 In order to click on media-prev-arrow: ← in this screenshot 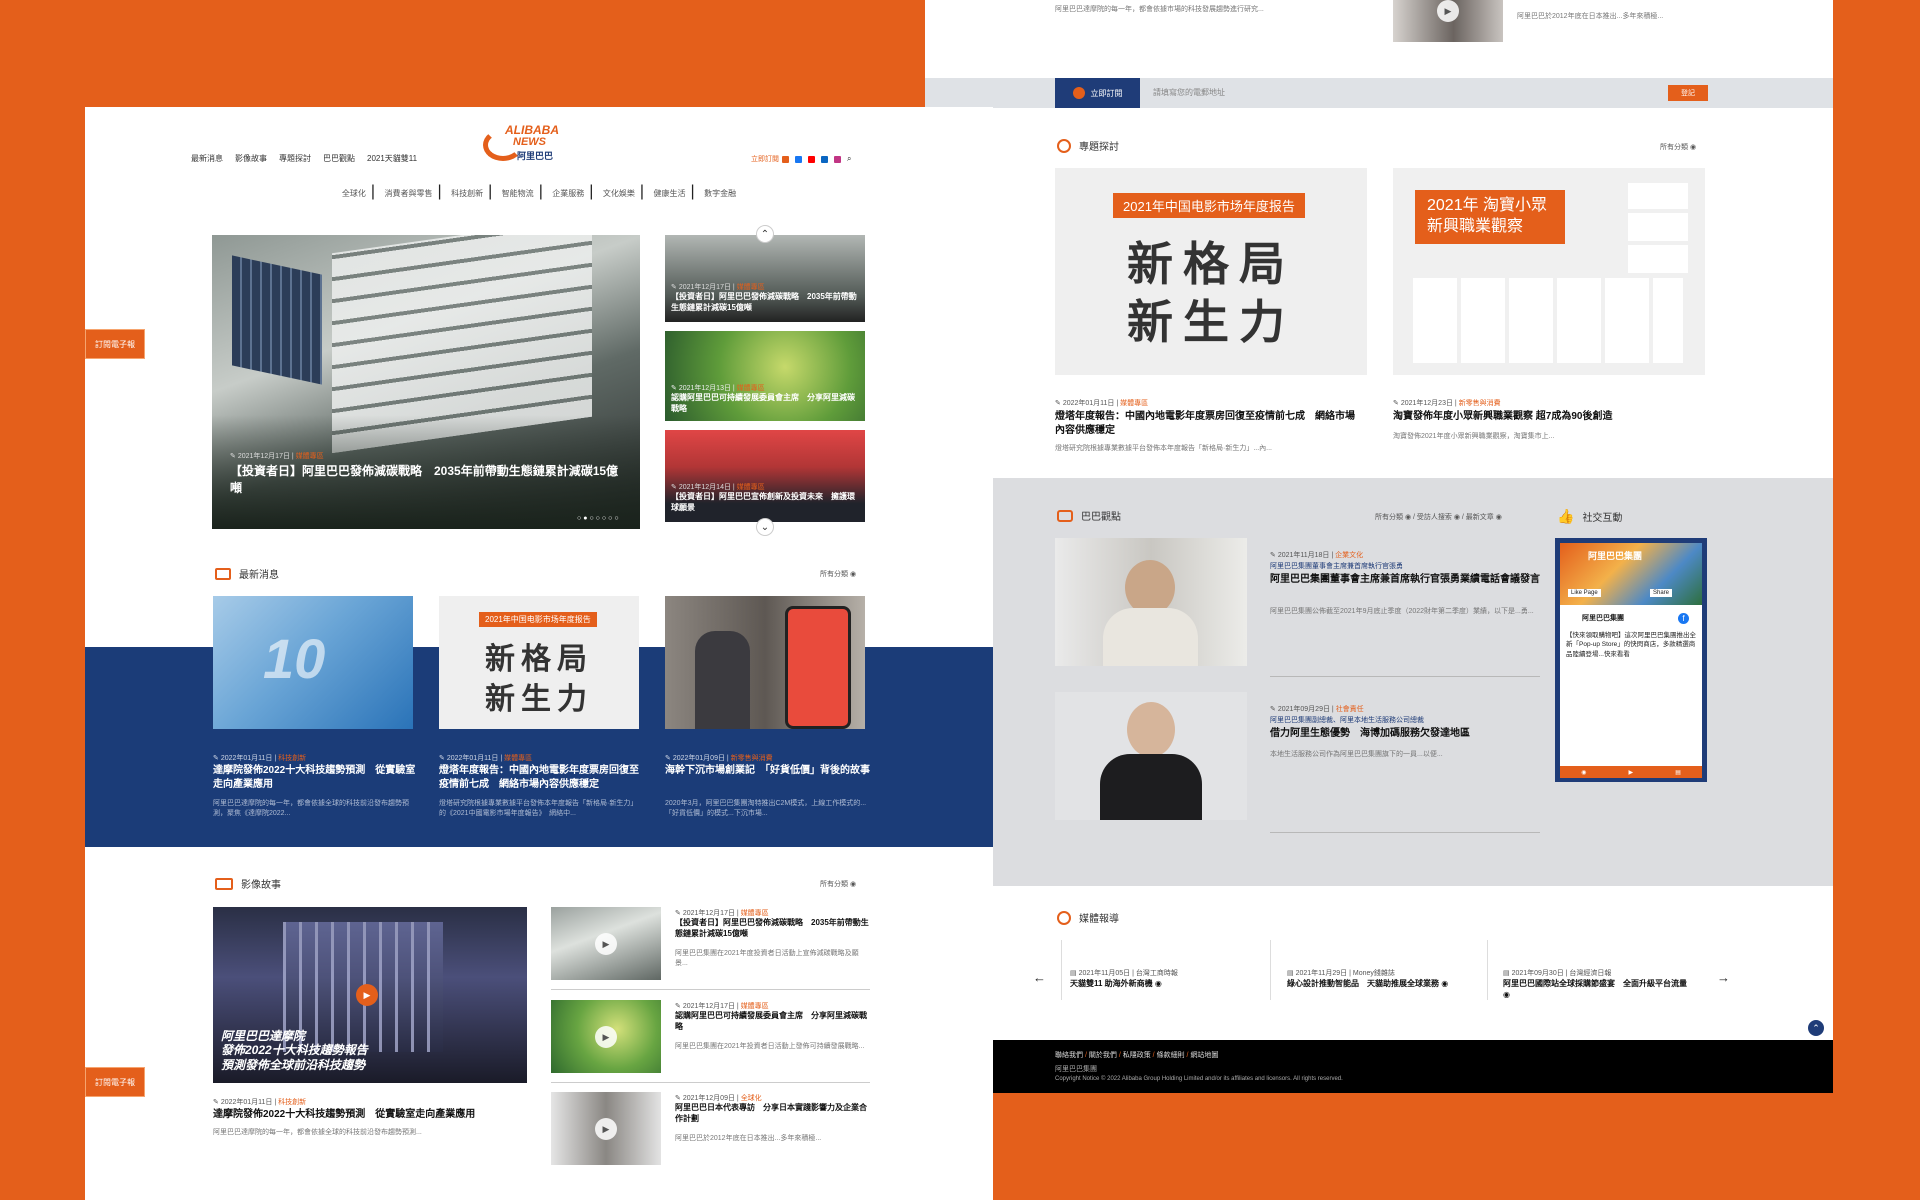, I will do `click(1039, 977)`.